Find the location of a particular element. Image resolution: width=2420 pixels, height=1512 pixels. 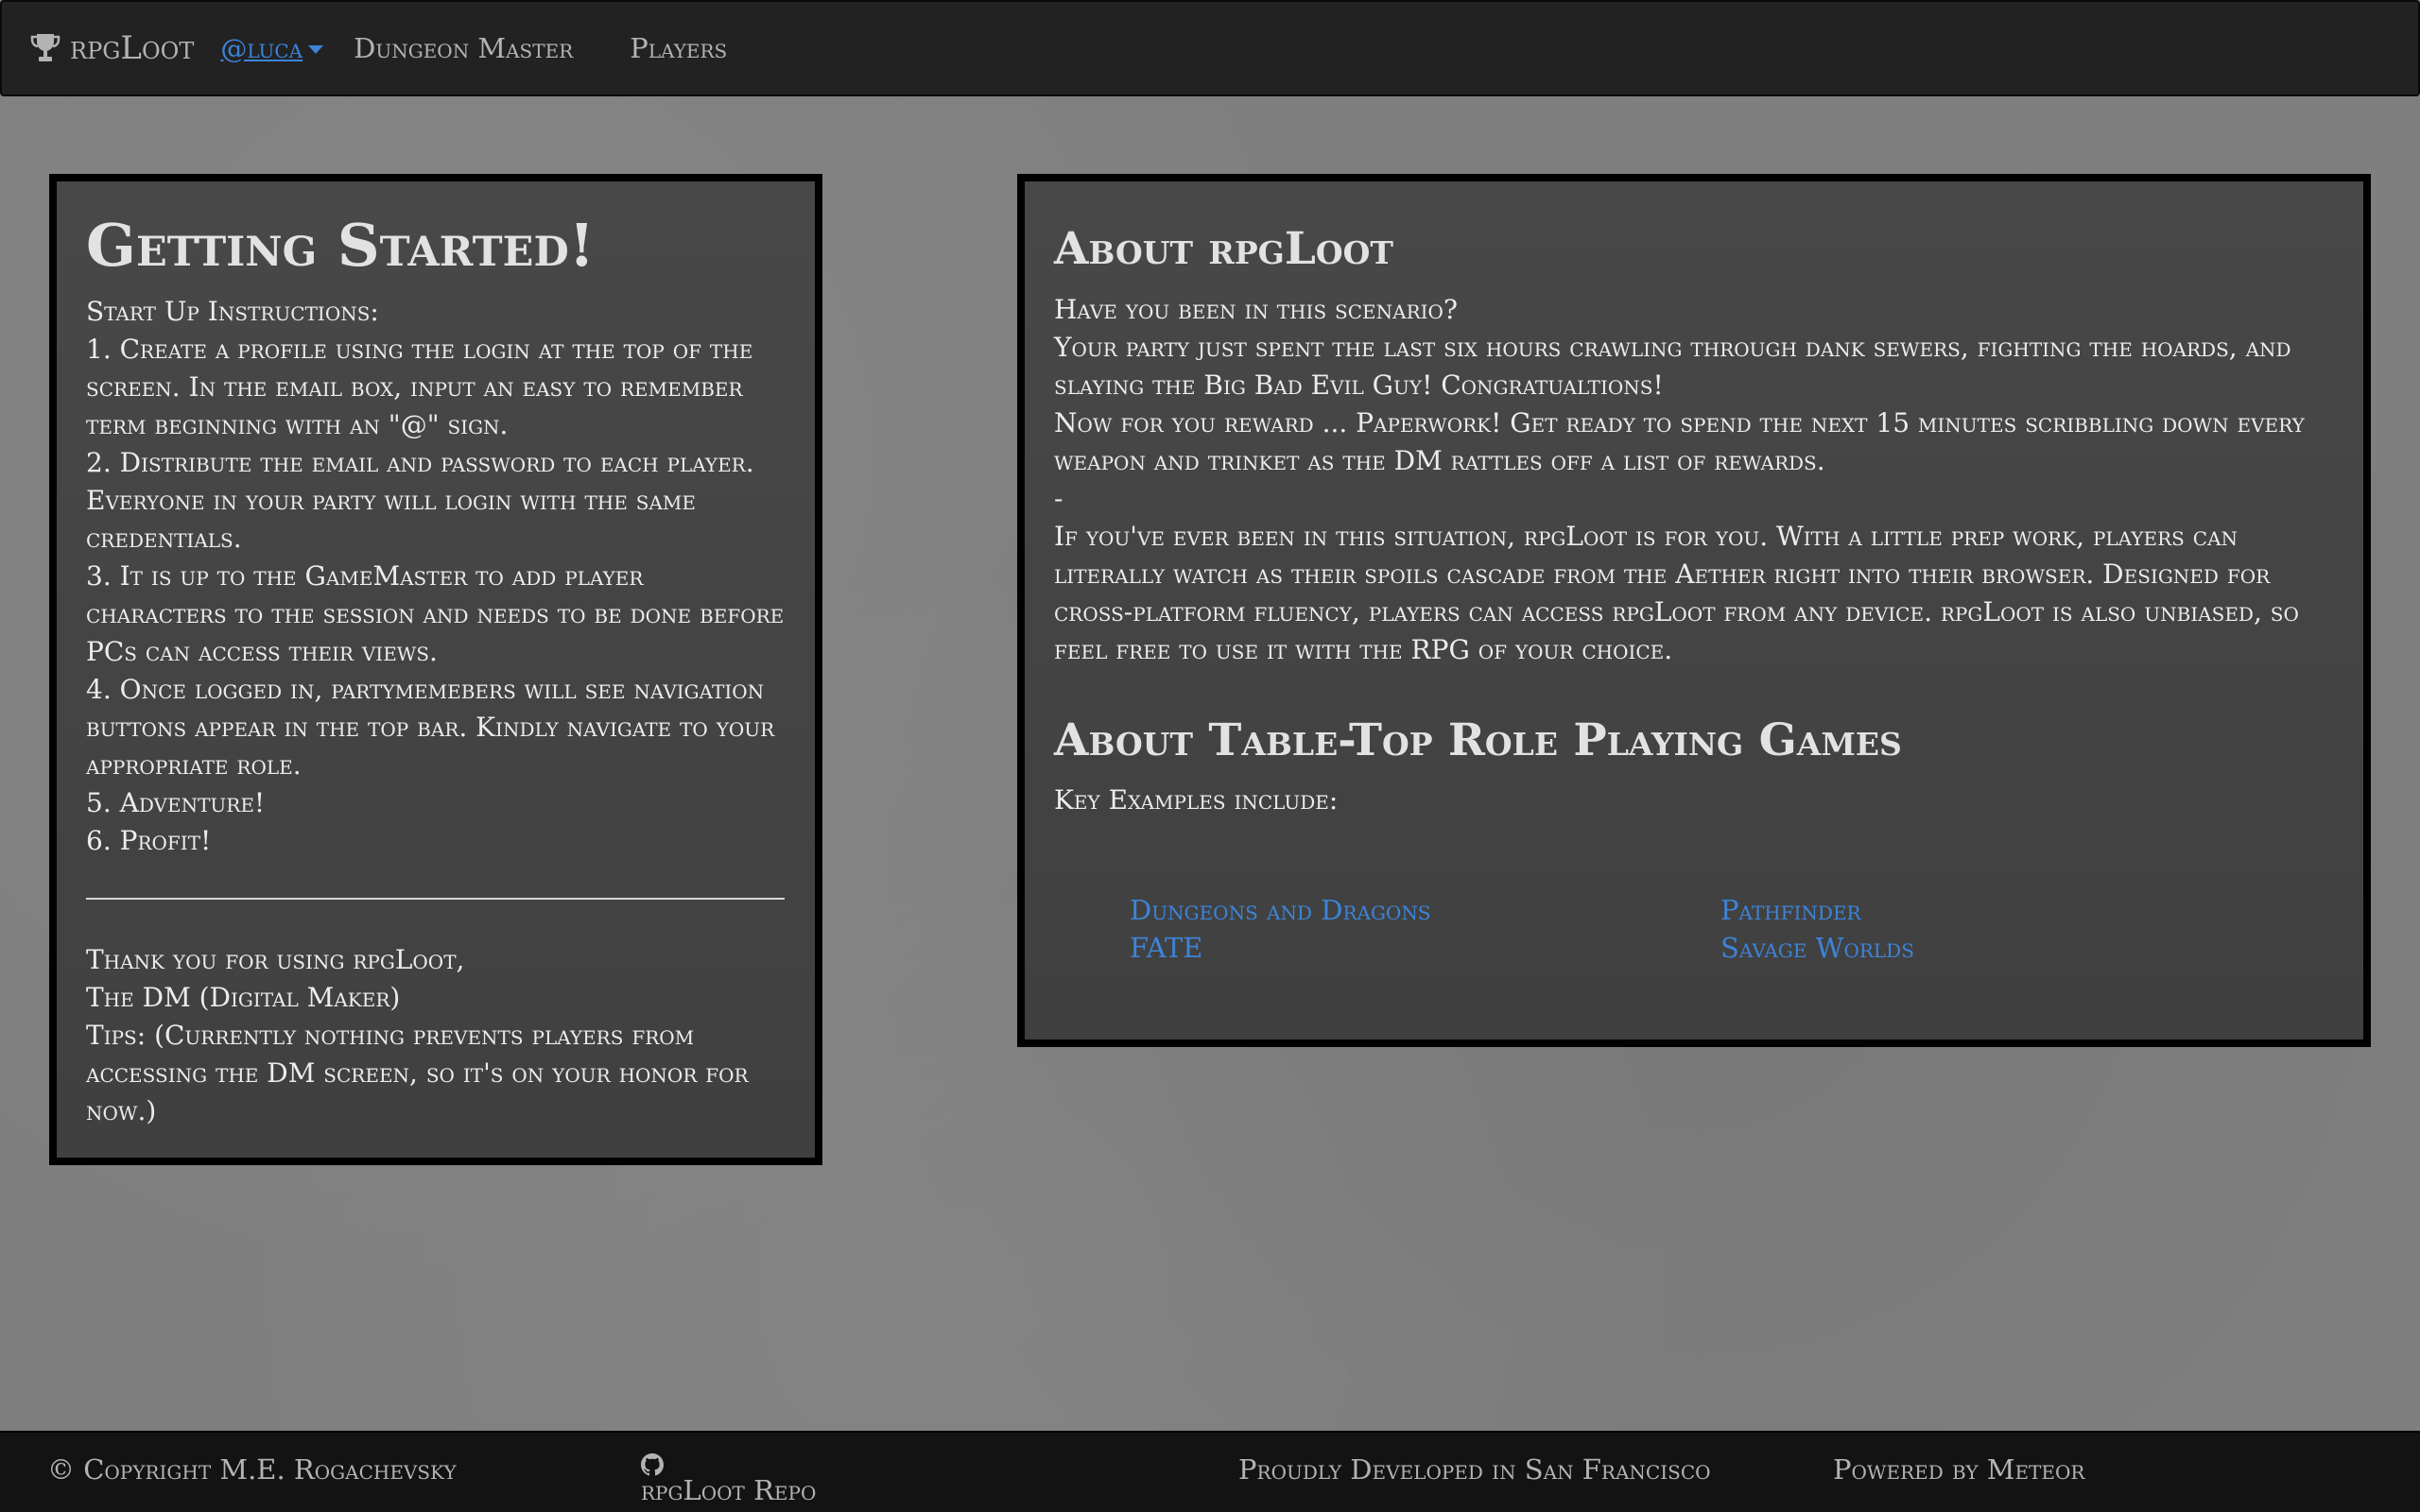

brand-link: rpgLoot is located at coordinates (112, 48).